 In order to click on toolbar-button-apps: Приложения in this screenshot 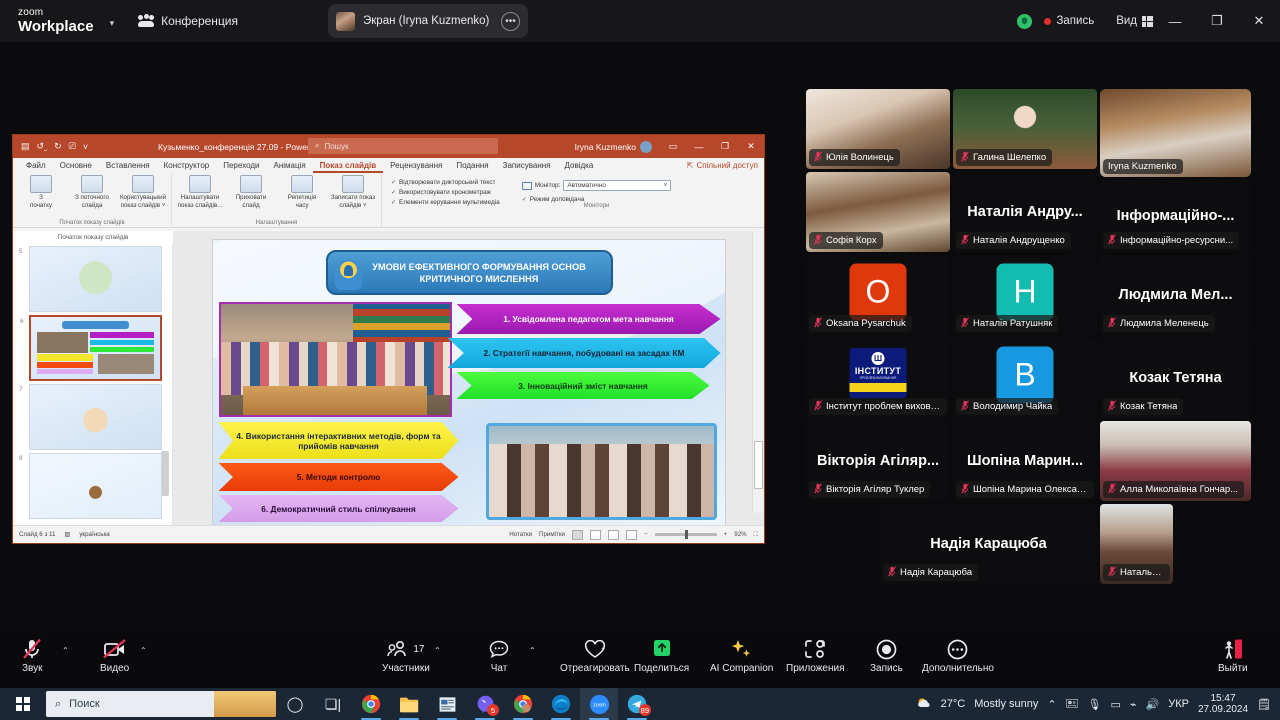, I will do `click(815, 656)`.